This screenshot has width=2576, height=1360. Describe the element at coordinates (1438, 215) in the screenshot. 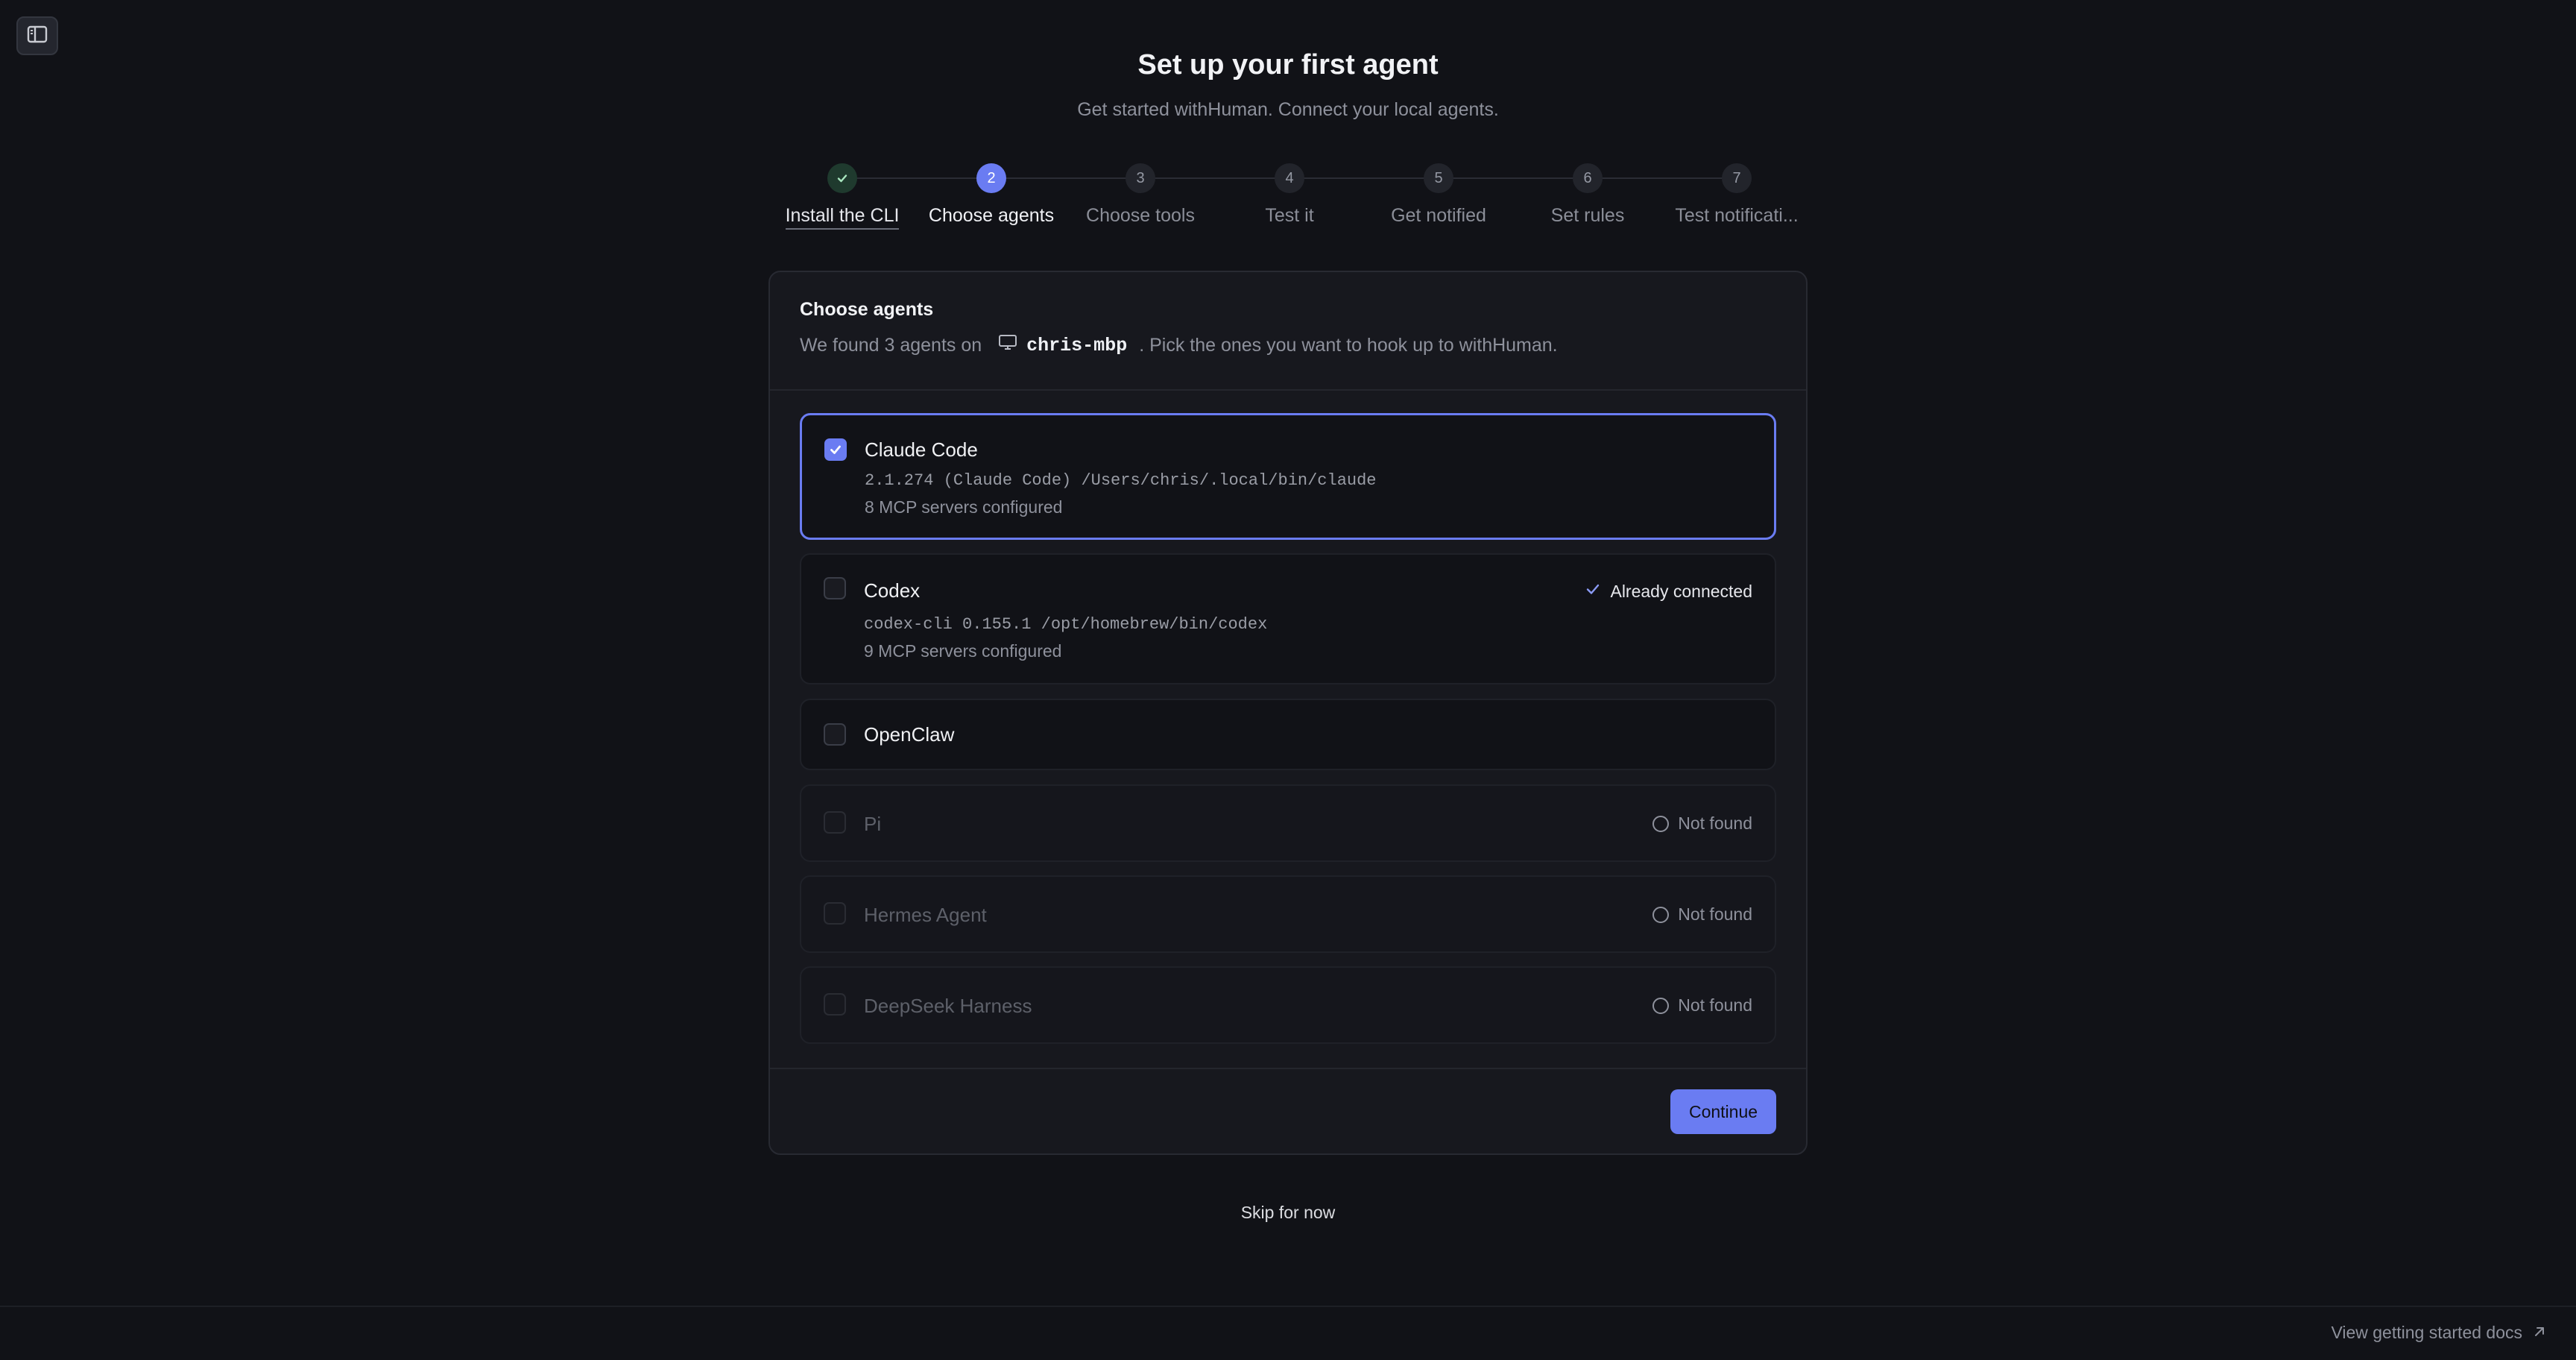

I see `step-label: Get notified` at that location.